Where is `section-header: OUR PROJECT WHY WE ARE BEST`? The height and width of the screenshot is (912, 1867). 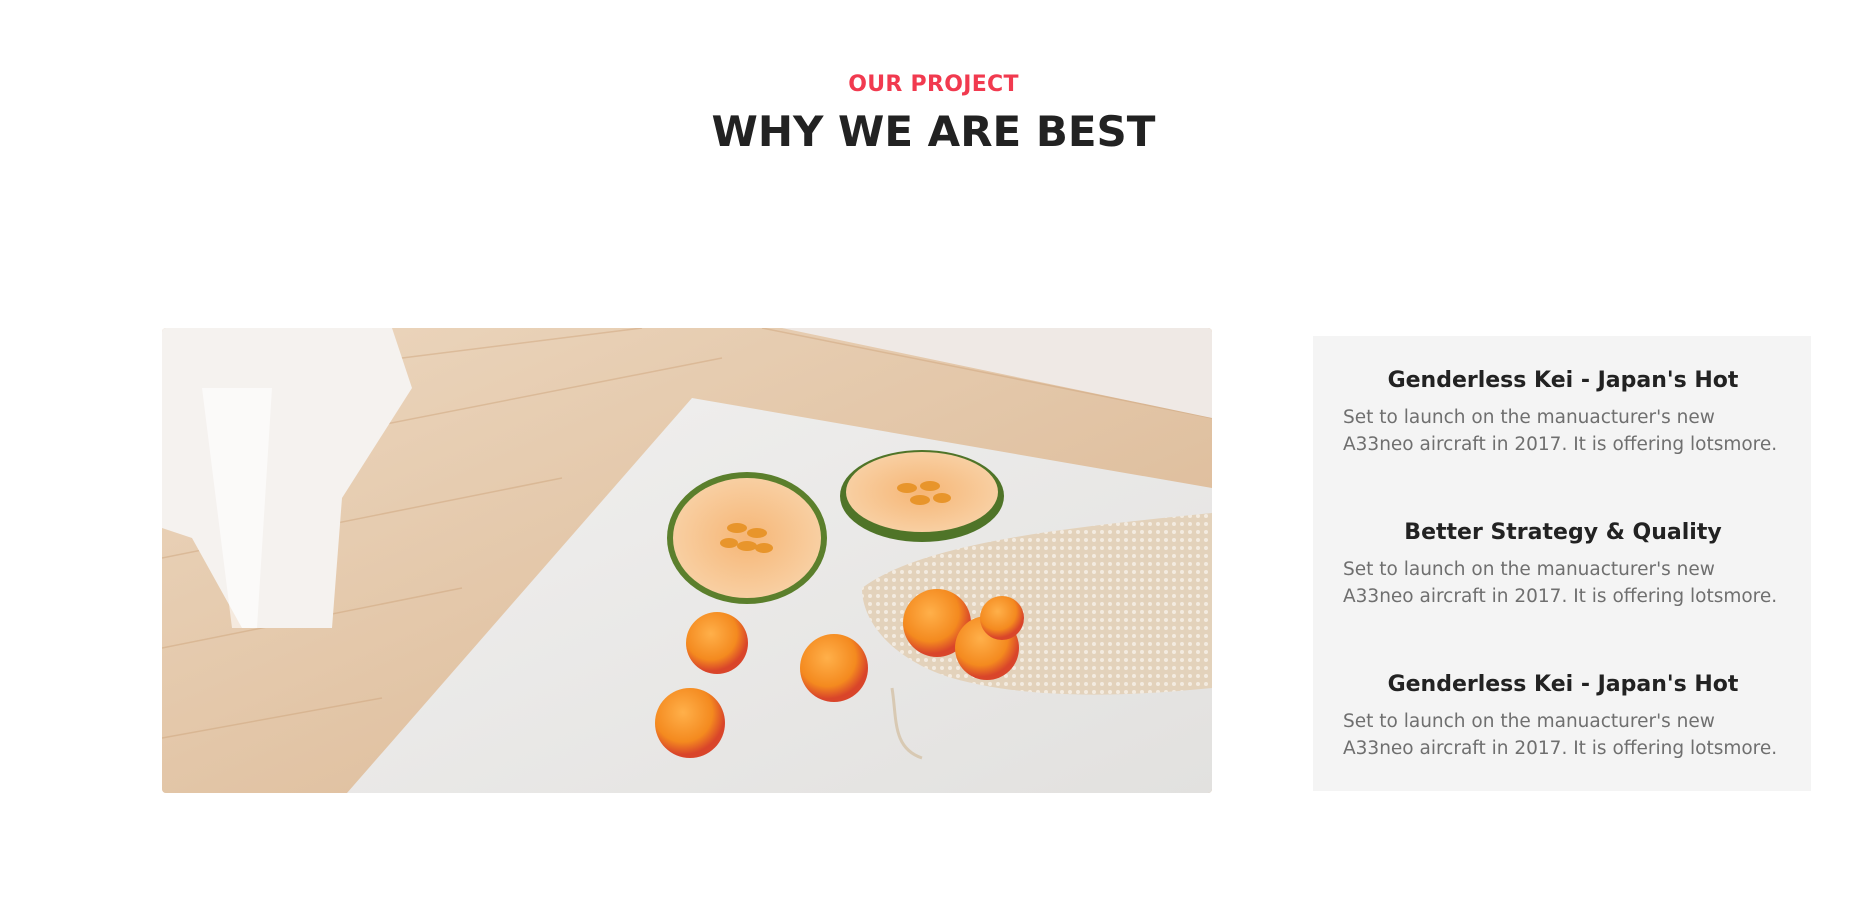
section-header: OUR PROJECT WHY WE ARE BEST is located at coordinates (933, 115).